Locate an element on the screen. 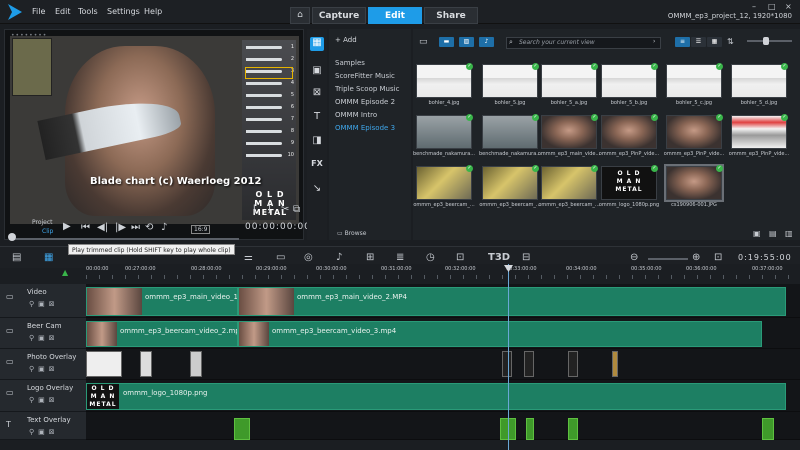 The image size is (800, 450). maximize-button: □ is located at coordinates (772, 6).